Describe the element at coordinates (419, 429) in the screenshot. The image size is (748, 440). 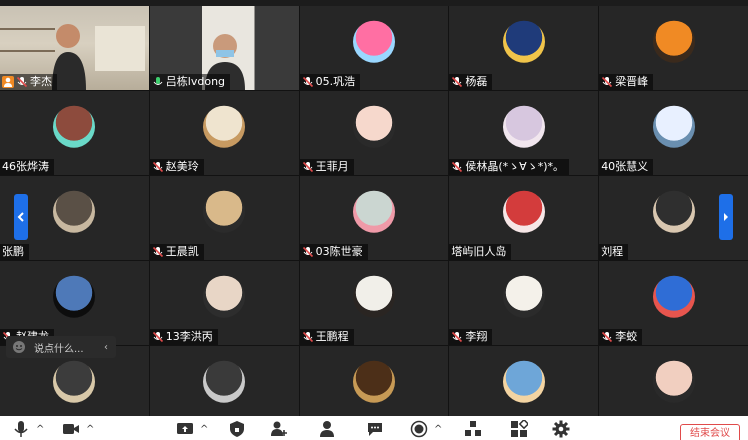
I see `record-icon` at that location.